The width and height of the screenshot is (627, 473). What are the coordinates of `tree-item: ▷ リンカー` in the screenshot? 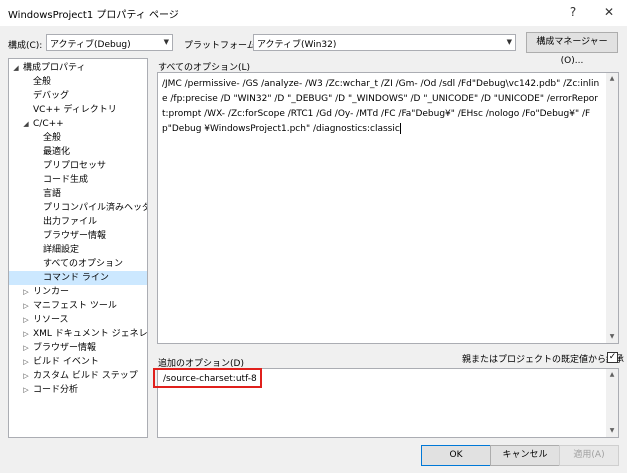 It's located at (78, 292).